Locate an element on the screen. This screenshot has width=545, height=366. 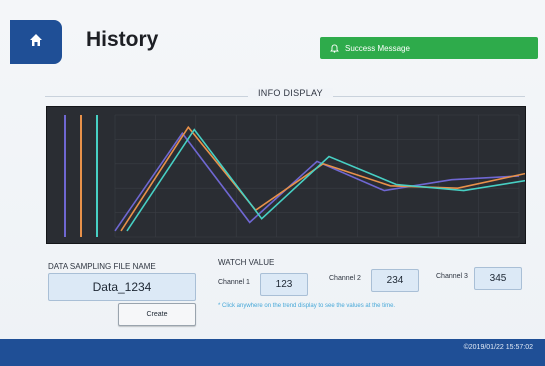
toast-text: Success Message is located at coordinates (377, 48).